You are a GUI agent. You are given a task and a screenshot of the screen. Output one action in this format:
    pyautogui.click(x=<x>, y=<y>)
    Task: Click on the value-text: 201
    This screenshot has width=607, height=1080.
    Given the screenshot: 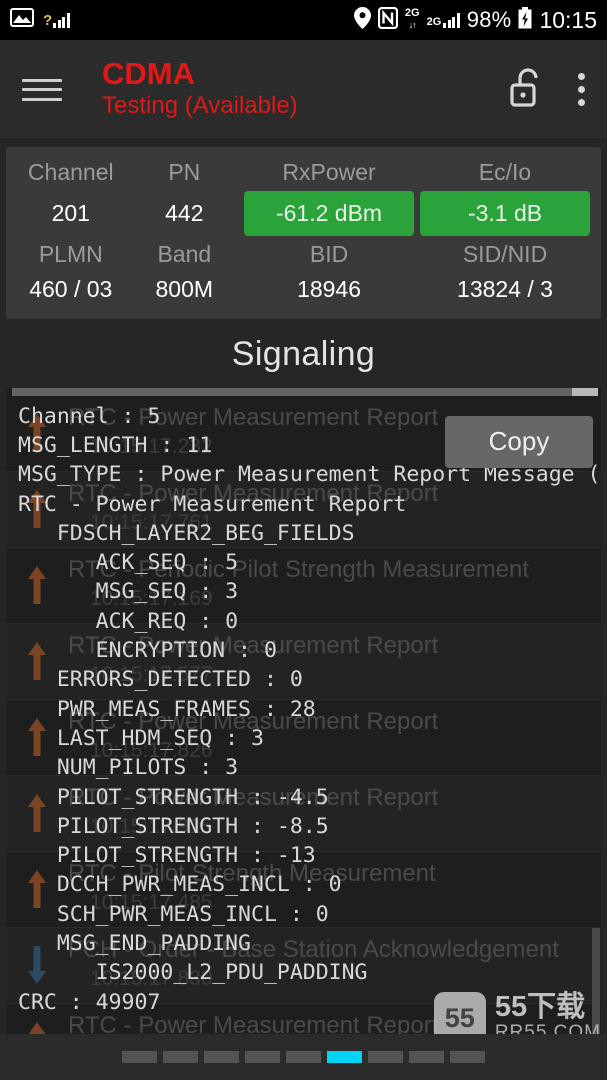 What is the action you would take?
    pyautogui.click(x=70, y=212)
    